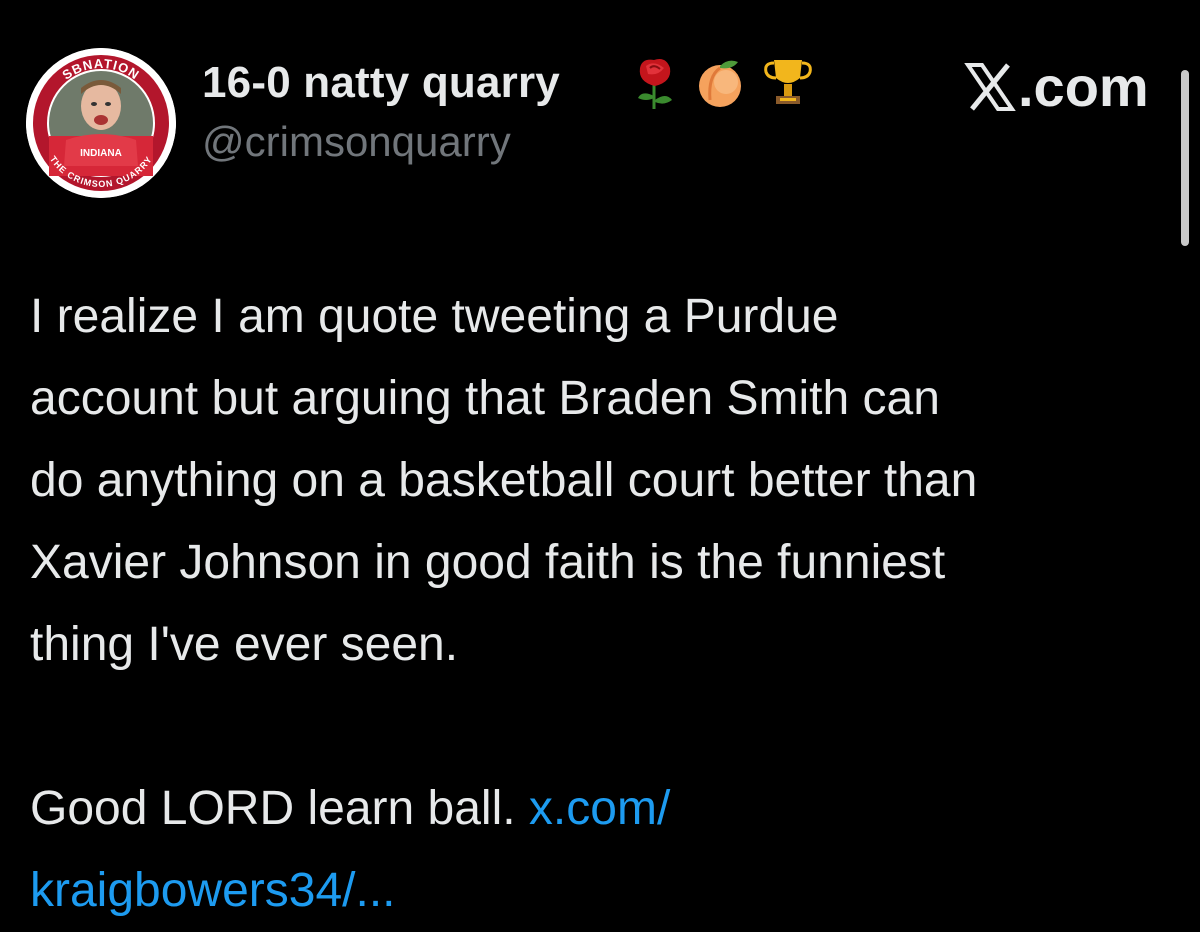  I want to click on peach-emoji, so click(720, 83).